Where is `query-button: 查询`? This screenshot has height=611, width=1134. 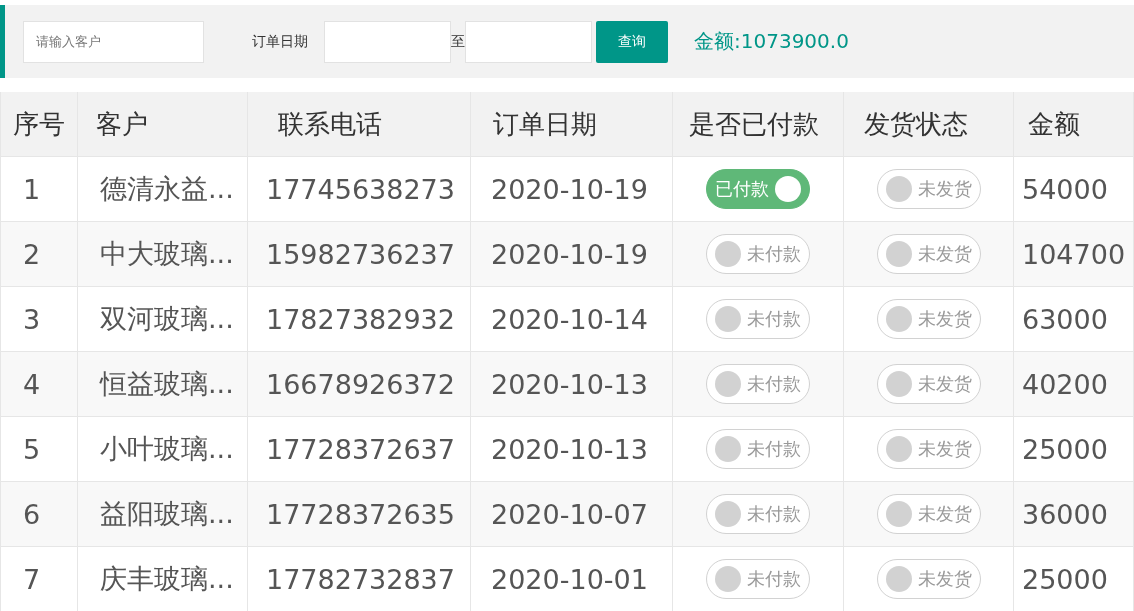
query-button: 查询 is located at coordinates (632, 41).